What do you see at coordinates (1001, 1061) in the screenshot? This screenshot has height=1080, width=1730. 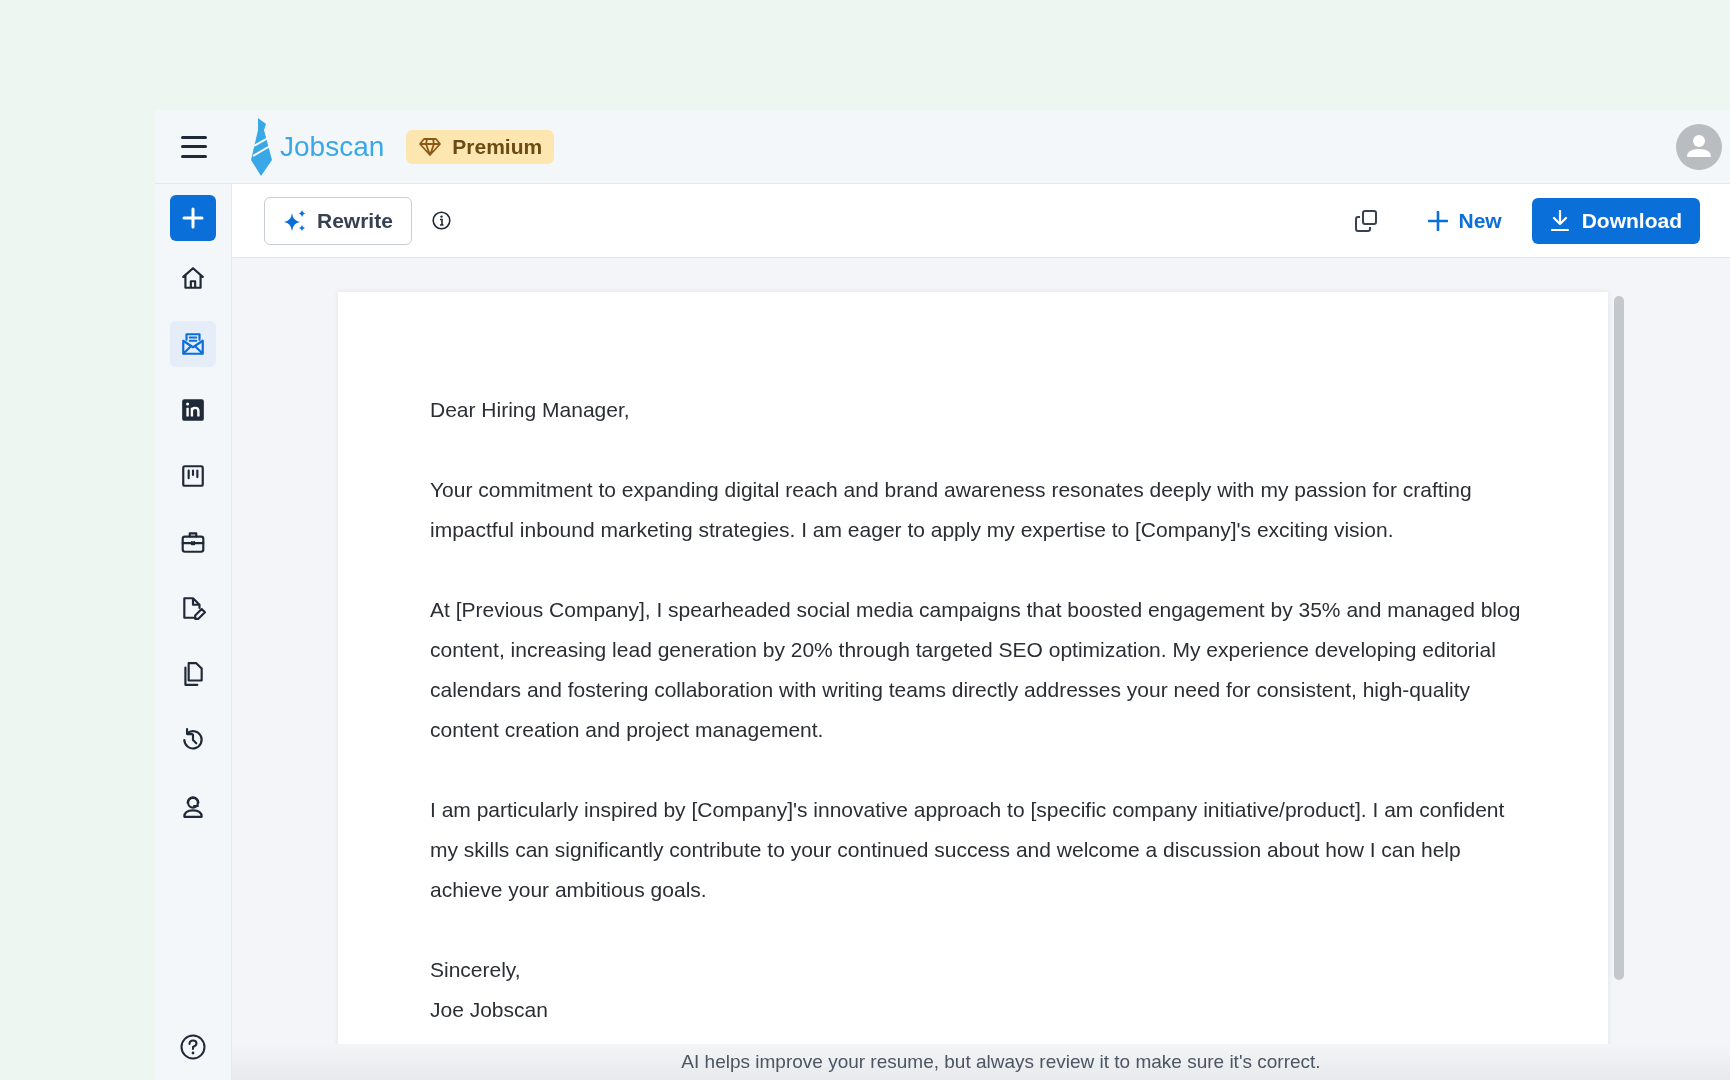 I see `disclaimer-text: AI helps improve your resume, but always review it to make sure it's correct.` at bounding box center [1001, 1061].